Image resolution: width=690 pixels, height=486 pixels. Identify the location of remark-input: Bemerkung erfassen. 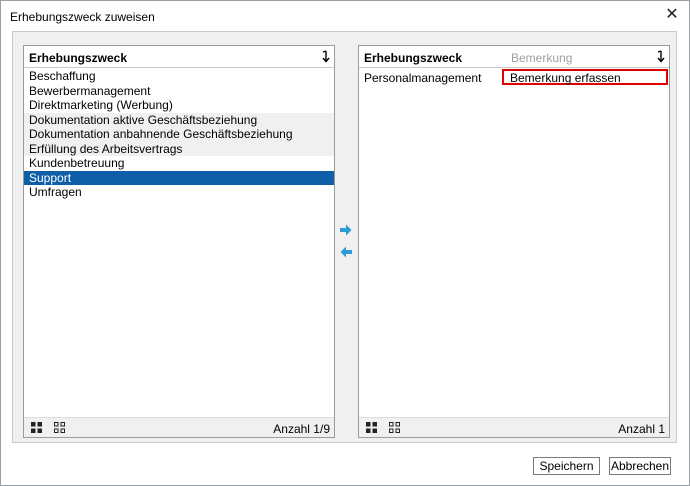
(585, 77).